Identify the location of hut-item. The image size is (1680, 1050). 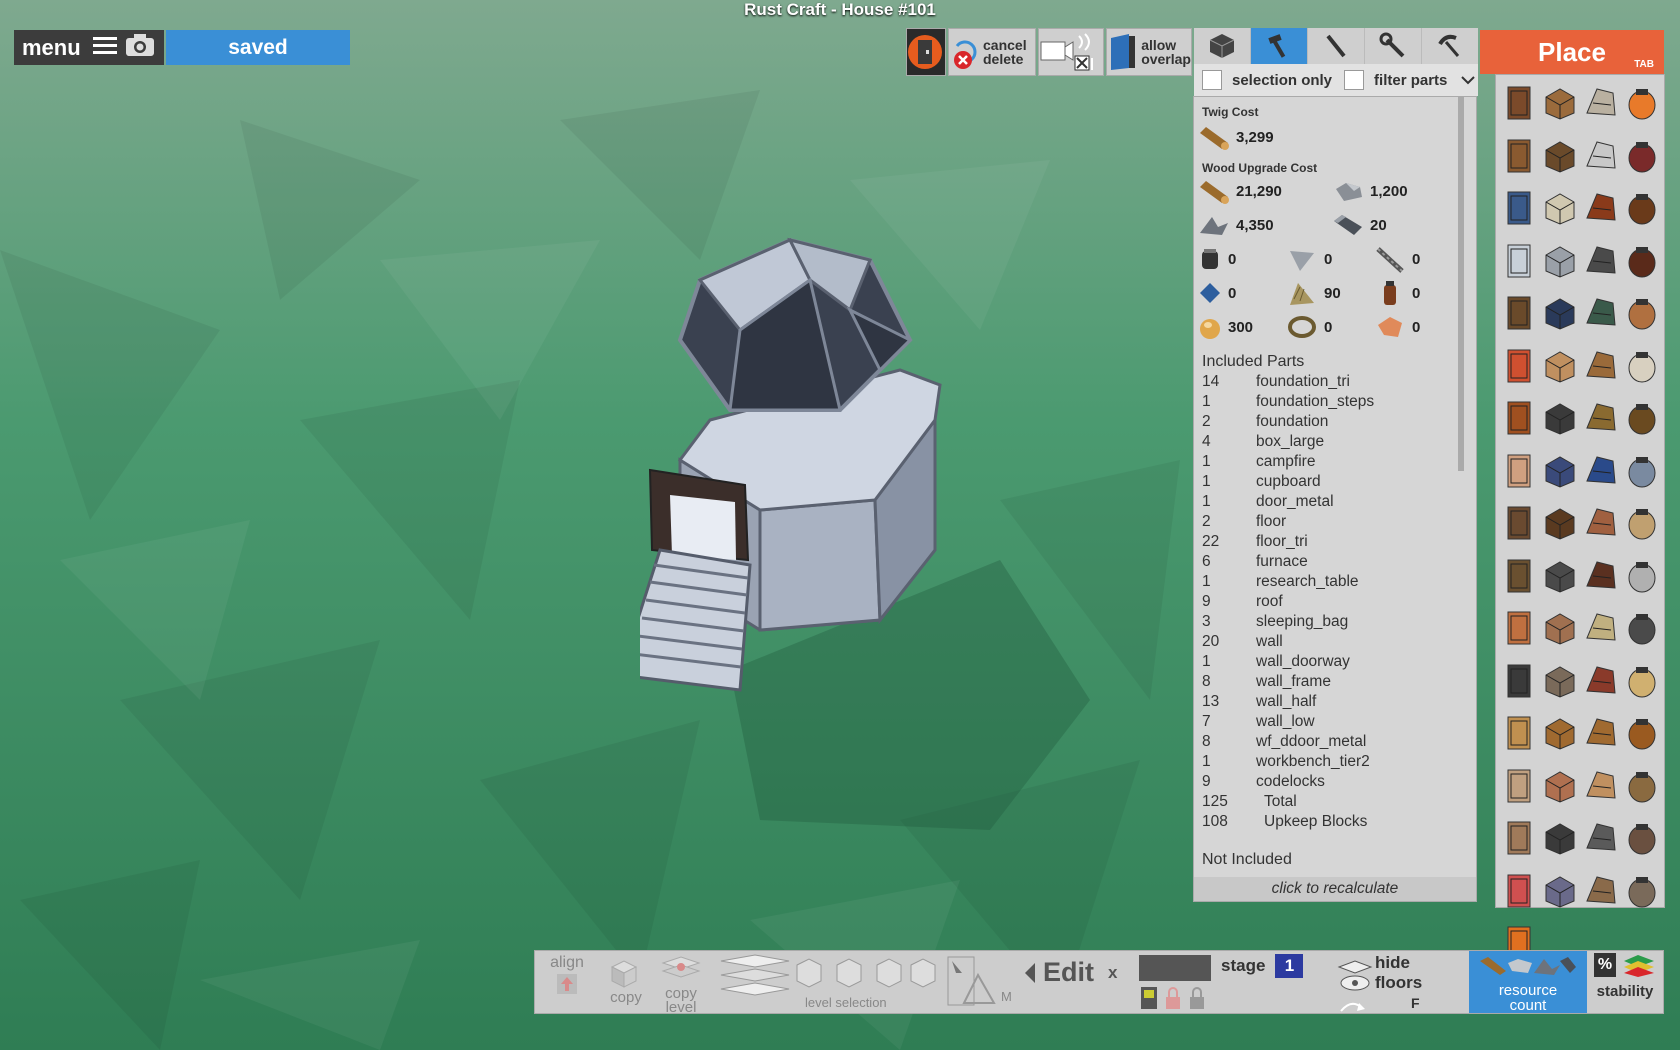
(1600, 523).